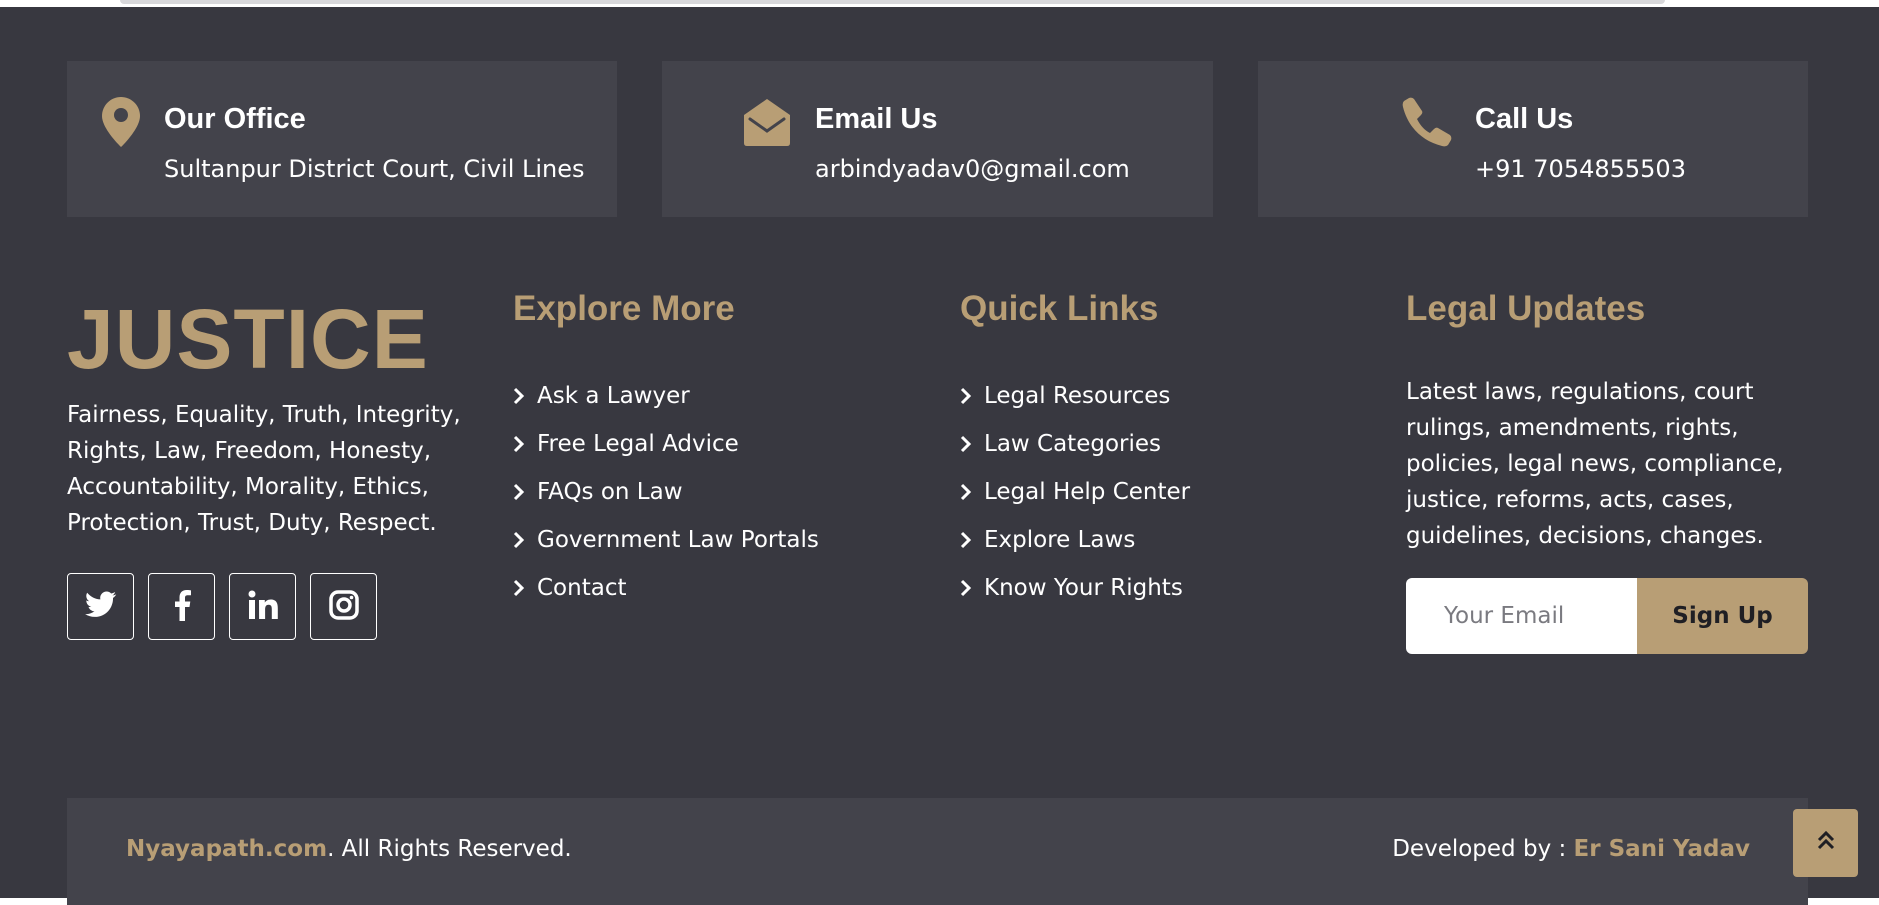 Image resolution: width=1879 pixels, height=905 pixels. I want to click on linkedin-button, so click(262, 606).